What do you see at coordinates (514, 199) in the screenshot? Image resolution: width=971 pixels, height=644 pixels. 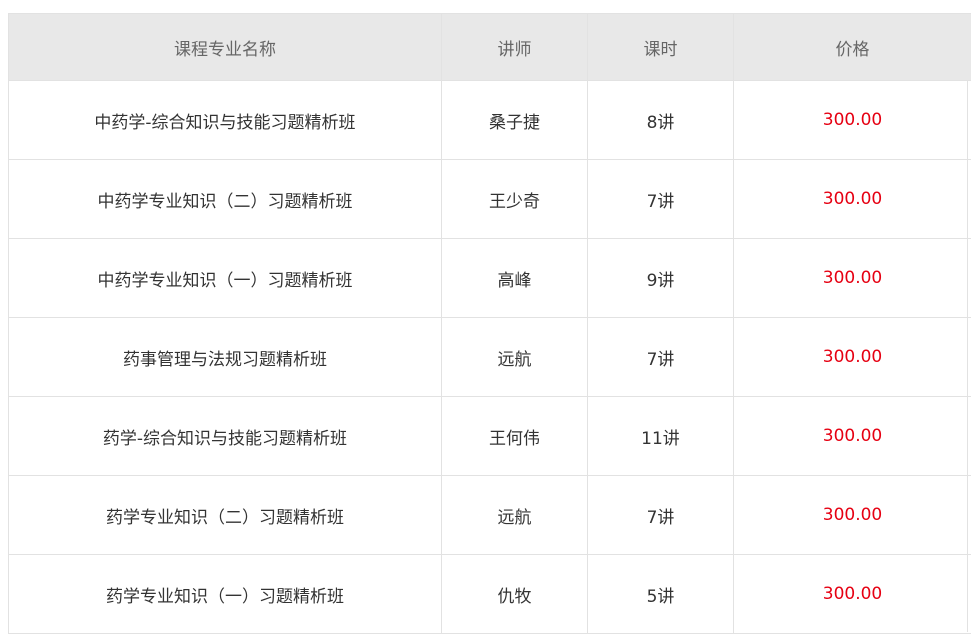 I see `teacher-cell: 王少奇` at bounding box center [514, 199].